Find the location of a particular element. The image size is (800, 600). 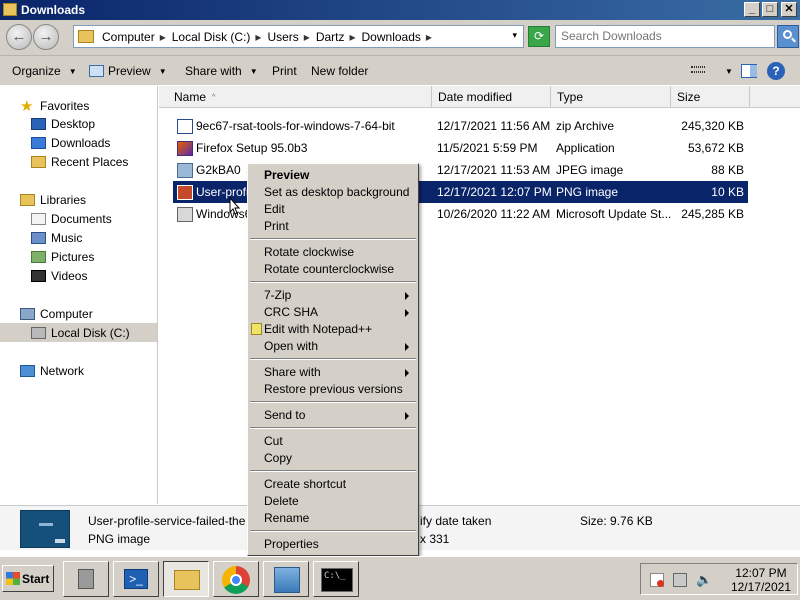

search-input is located at coordinates (661, 36).